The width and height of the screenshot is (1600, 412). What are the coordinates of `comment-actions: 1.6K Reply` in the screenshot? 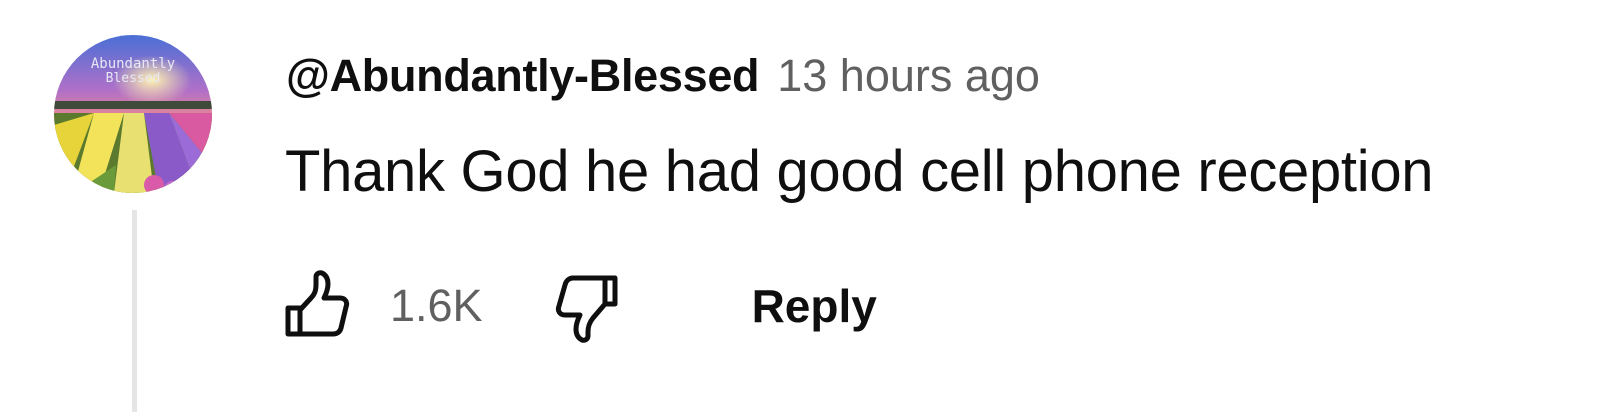 It's located at (578, 306).